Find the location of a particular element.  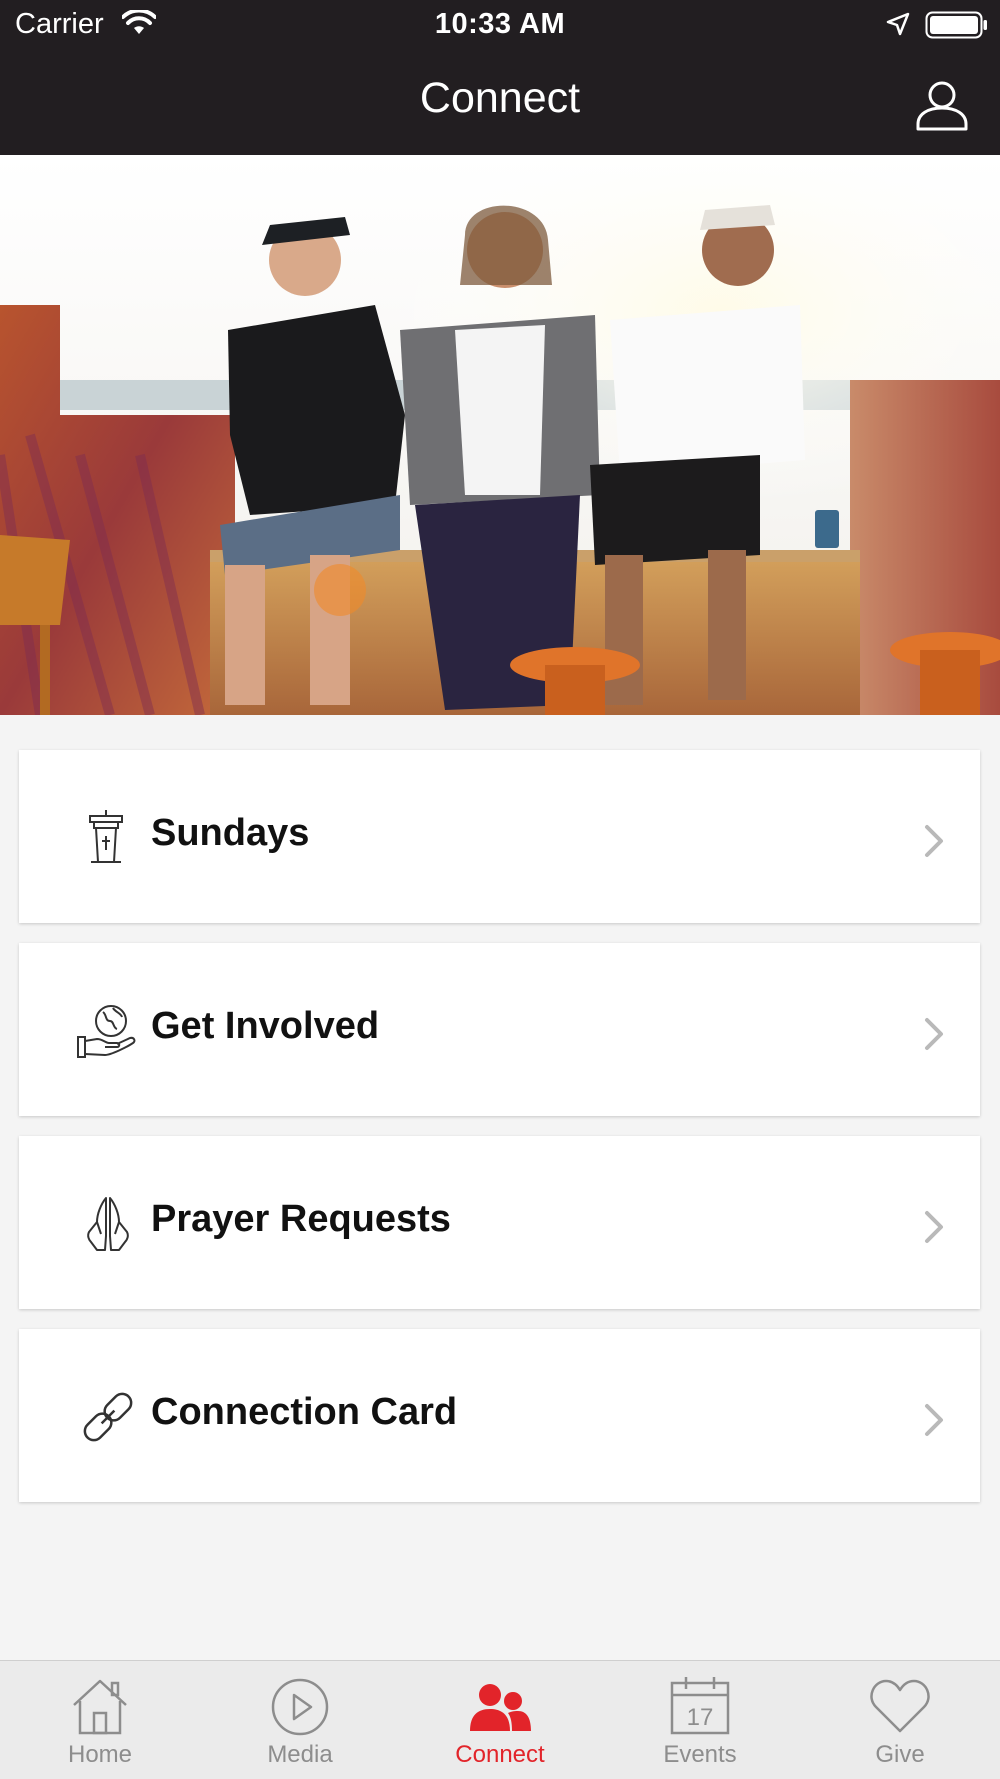

tab-label: Connect is located at coordinates (500, 1754).